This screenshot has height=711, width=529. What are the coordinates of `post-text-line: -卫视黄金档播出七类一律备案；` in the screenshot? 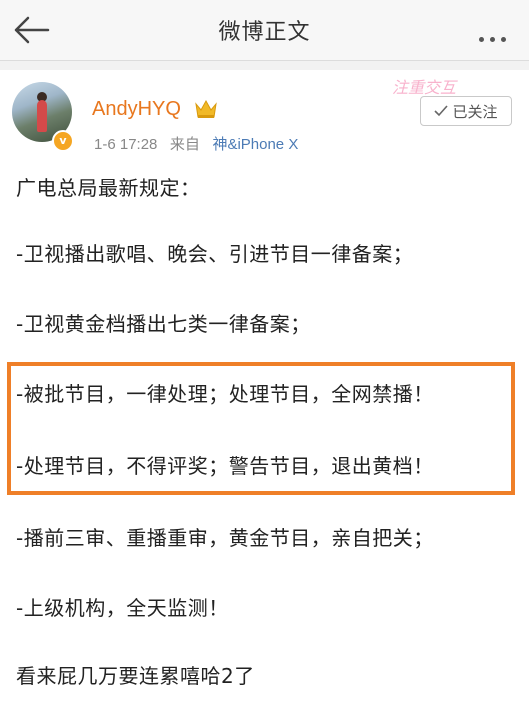 It's located at (163, 324).